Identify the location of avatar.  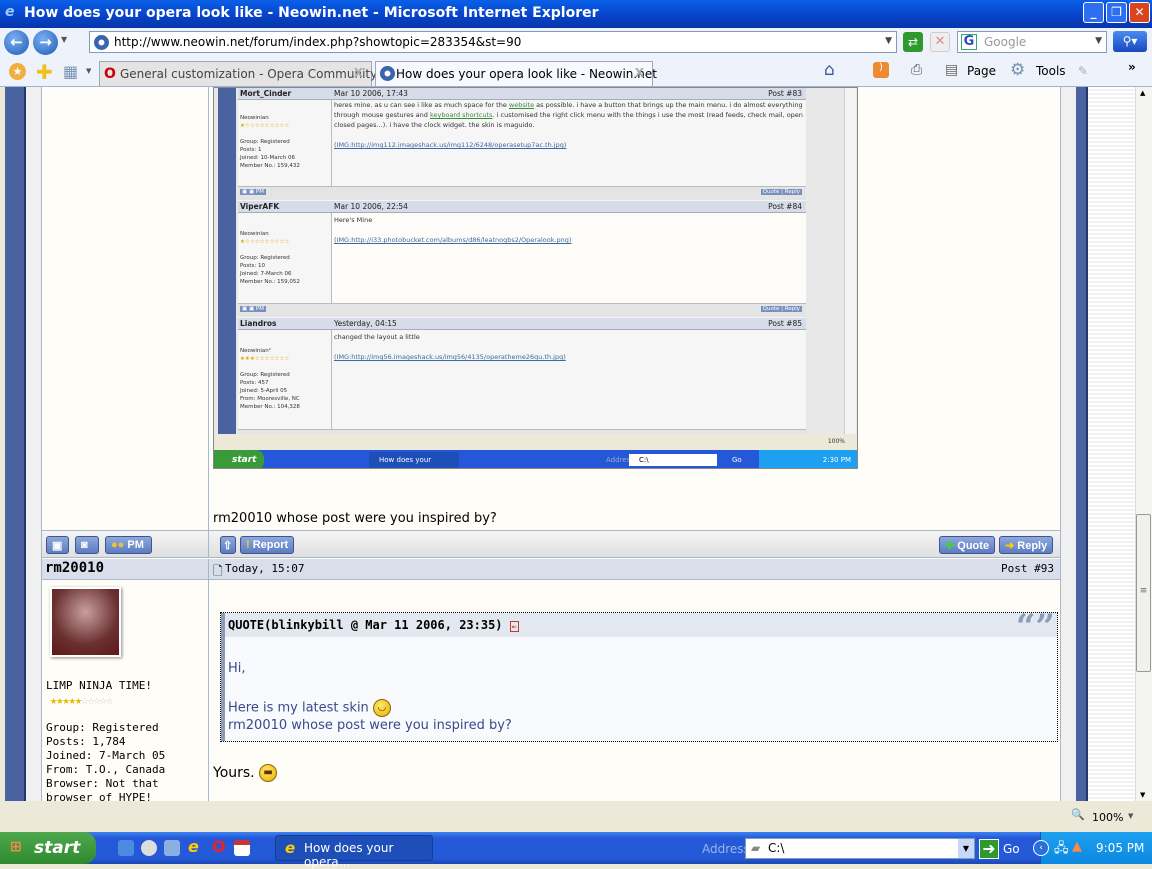
(85, 622).